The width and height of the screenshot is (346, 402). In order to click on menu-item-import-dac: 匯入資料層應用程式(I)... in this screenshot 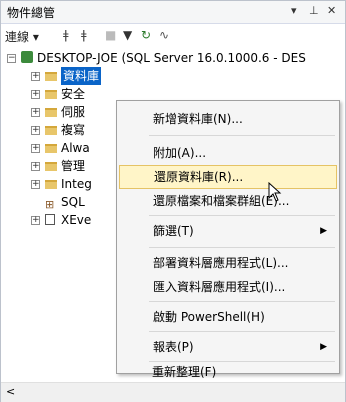, I will do `click(228, 287)`.